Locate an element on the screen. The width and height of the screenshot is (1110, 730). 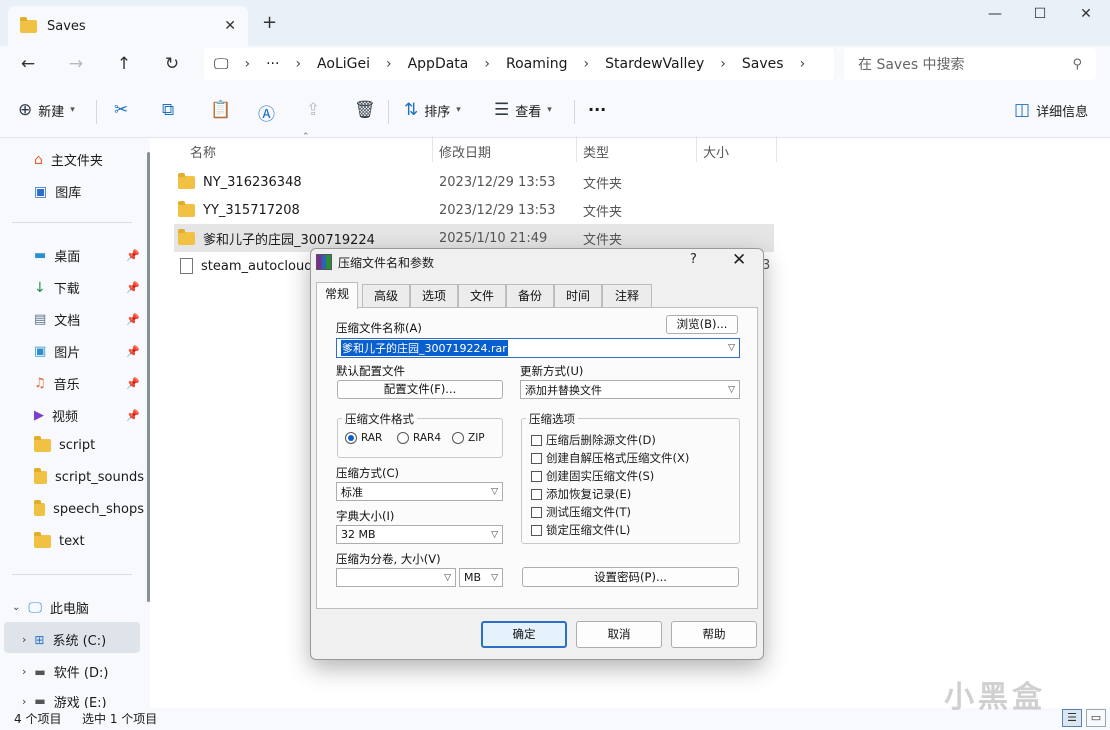
file-name: 爹和儿子的庄园_300719224 is located at coordinates (289, 240).